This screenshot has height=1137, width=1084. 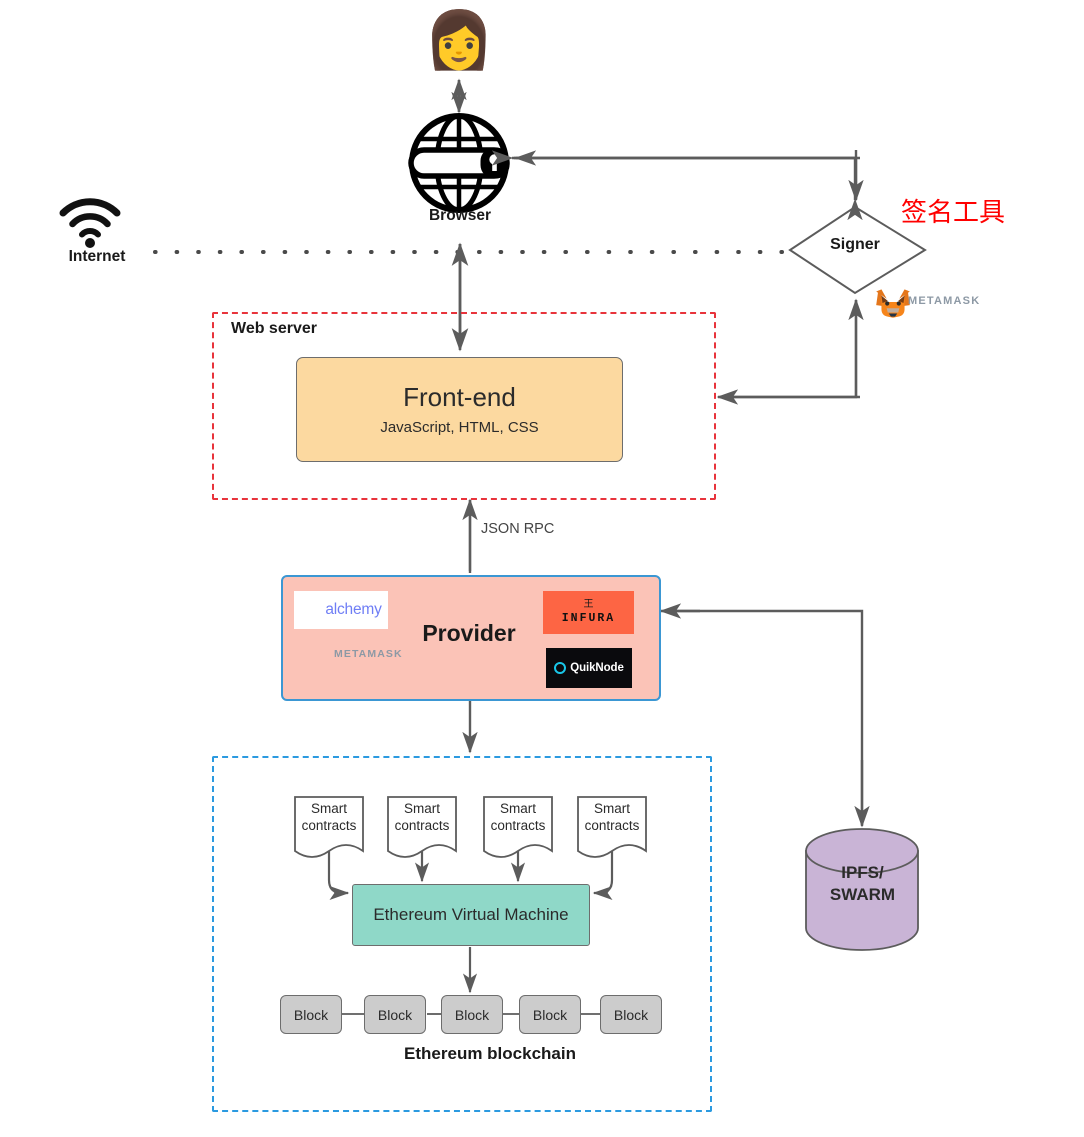 I want to click on front-end-node: Front-end JavaScript, HTML, CSS, so click(x=459, y=409).